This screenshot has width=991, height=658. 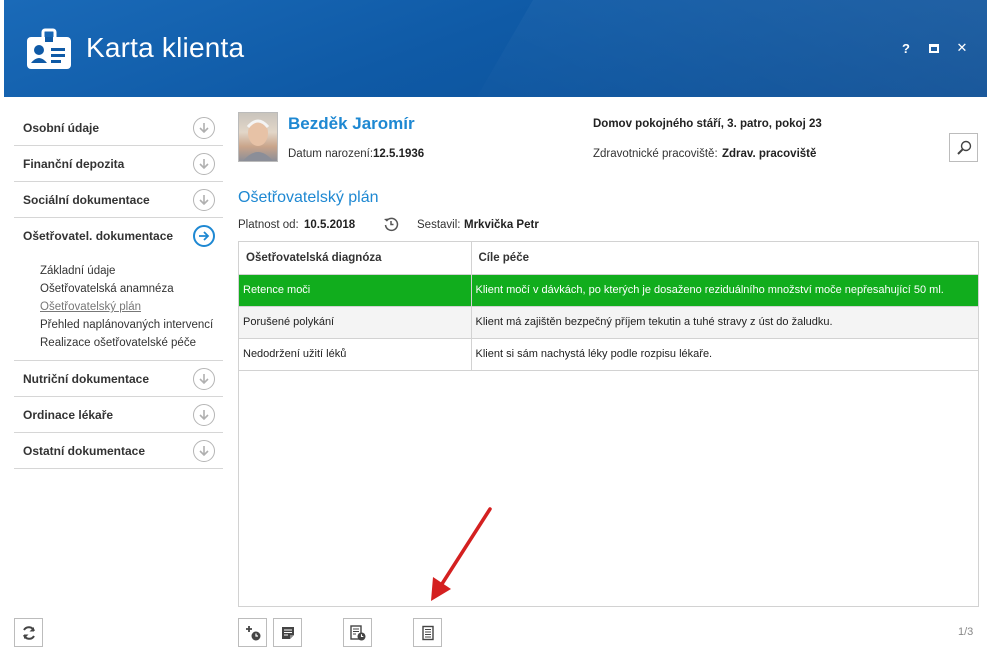 I want to click on workplace-value: Zdrav. pracoviště, so click(x=769, y=154).